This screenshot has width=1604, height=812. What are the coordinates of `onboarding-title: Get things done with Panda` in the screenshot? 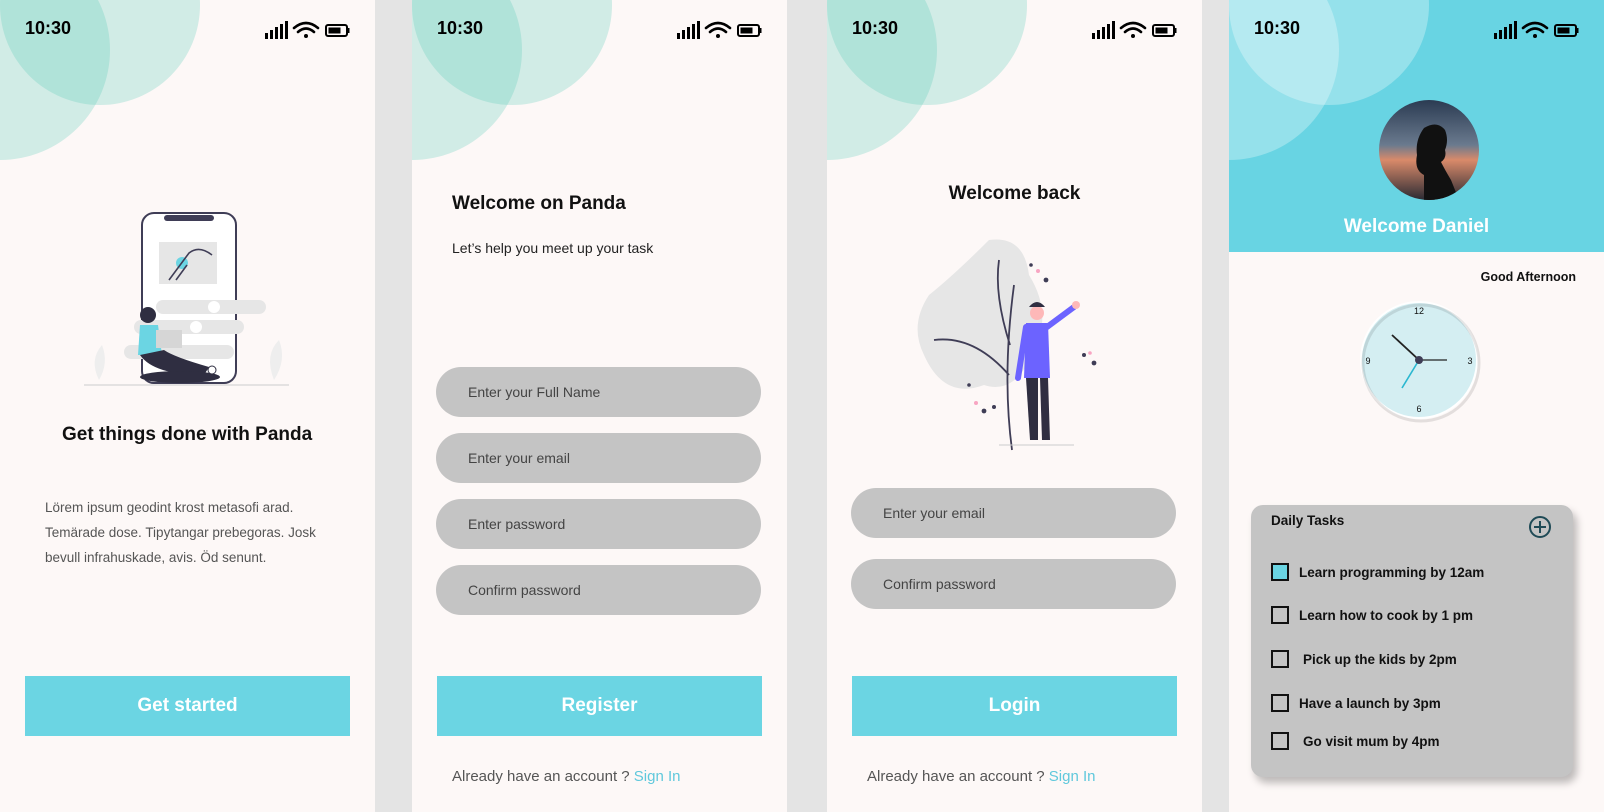 It's located at (187, 434).